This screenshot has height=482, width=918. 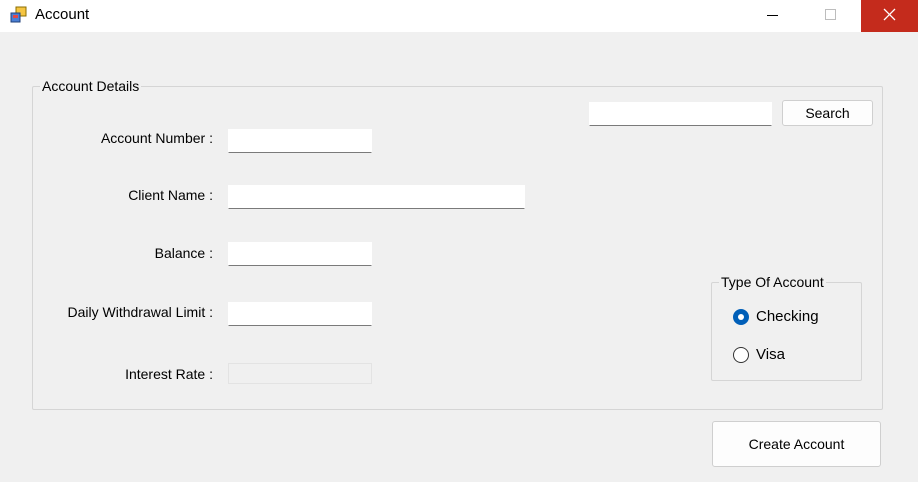 What do you see at coordinates (770, 354) in the screenshot?
I see `radio-visa-label: Visa` at bounding box center [770, 354].